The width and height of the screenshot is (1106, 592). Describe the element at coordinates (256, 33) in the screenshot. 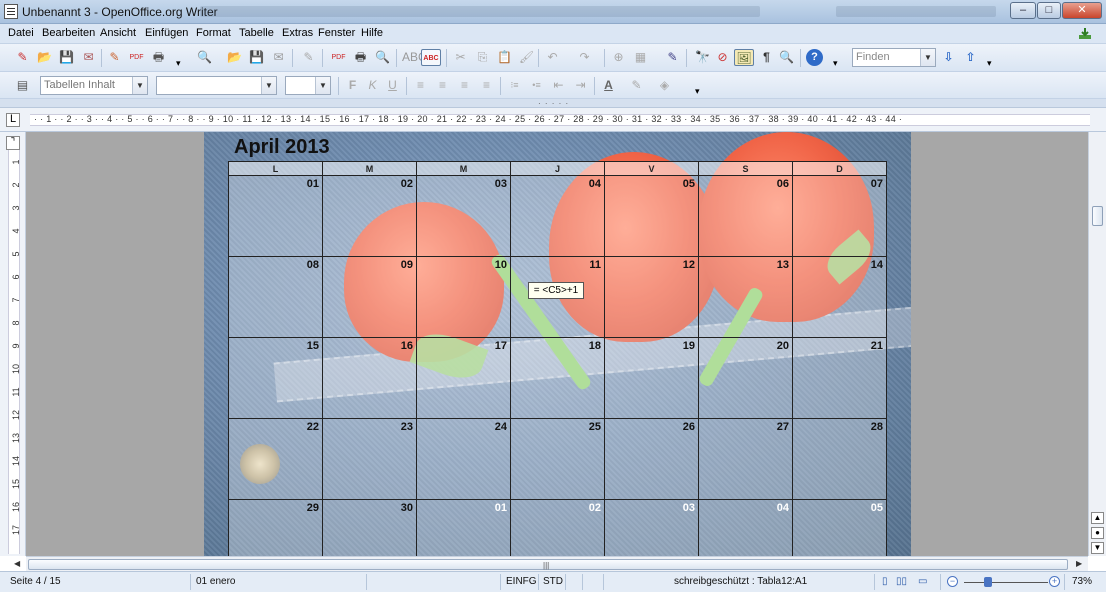

I see `menu-tabelle: Tabelle` at that location.